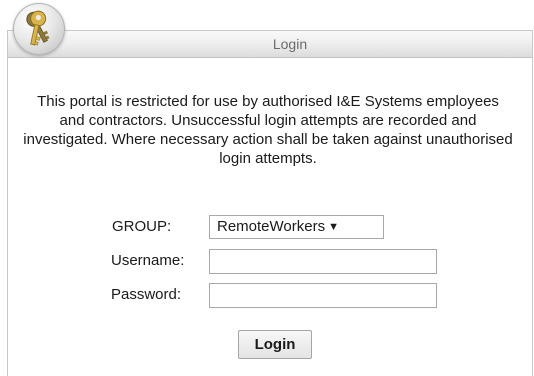 The height and width of the screenshot is (376, 534). Describe the element at coordinates (290, 44) in the screenshot. I see `login-title: Login` at that location.